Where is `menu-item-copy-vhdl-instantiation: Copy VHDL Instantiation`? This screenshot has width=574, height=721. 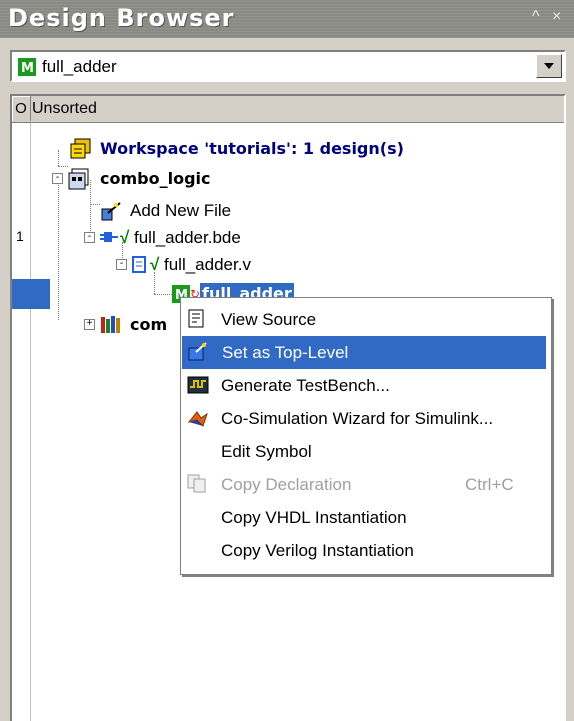 menu-item-copy-vhdl-instantiation: Copy VHDL Instantiation is located at coordinates (366, 517).